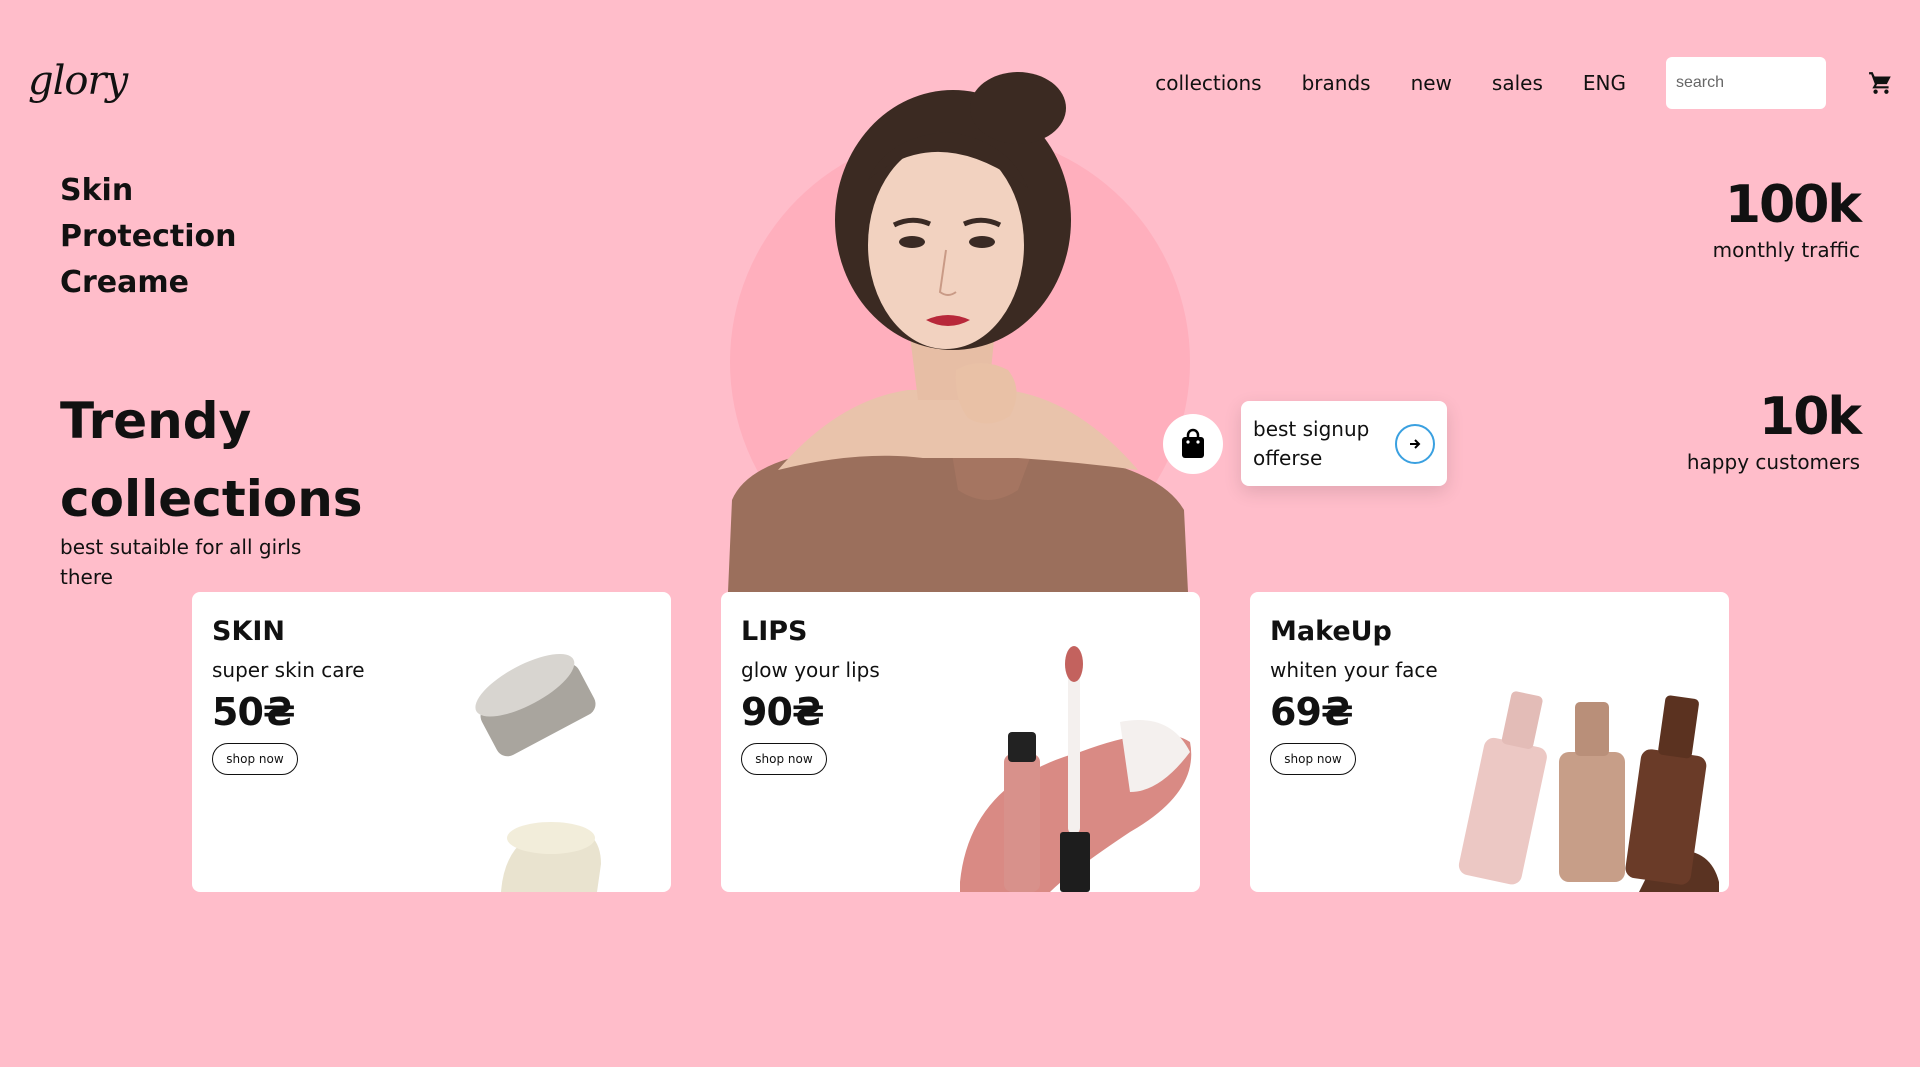 This screenshot has height=1067, width=1920. What do you see at coordinates (958, 332) in the screenshot?
I see `hero-model-image` at bounding box center [958, 332].